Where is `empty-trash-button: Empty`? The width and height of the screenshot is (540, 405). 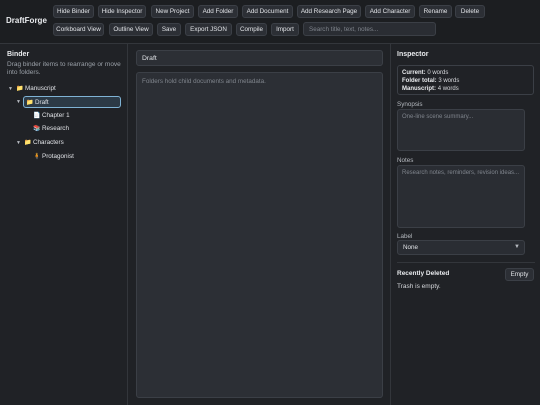
empty-trash-button: Empty is located at coordinates (519, 274).